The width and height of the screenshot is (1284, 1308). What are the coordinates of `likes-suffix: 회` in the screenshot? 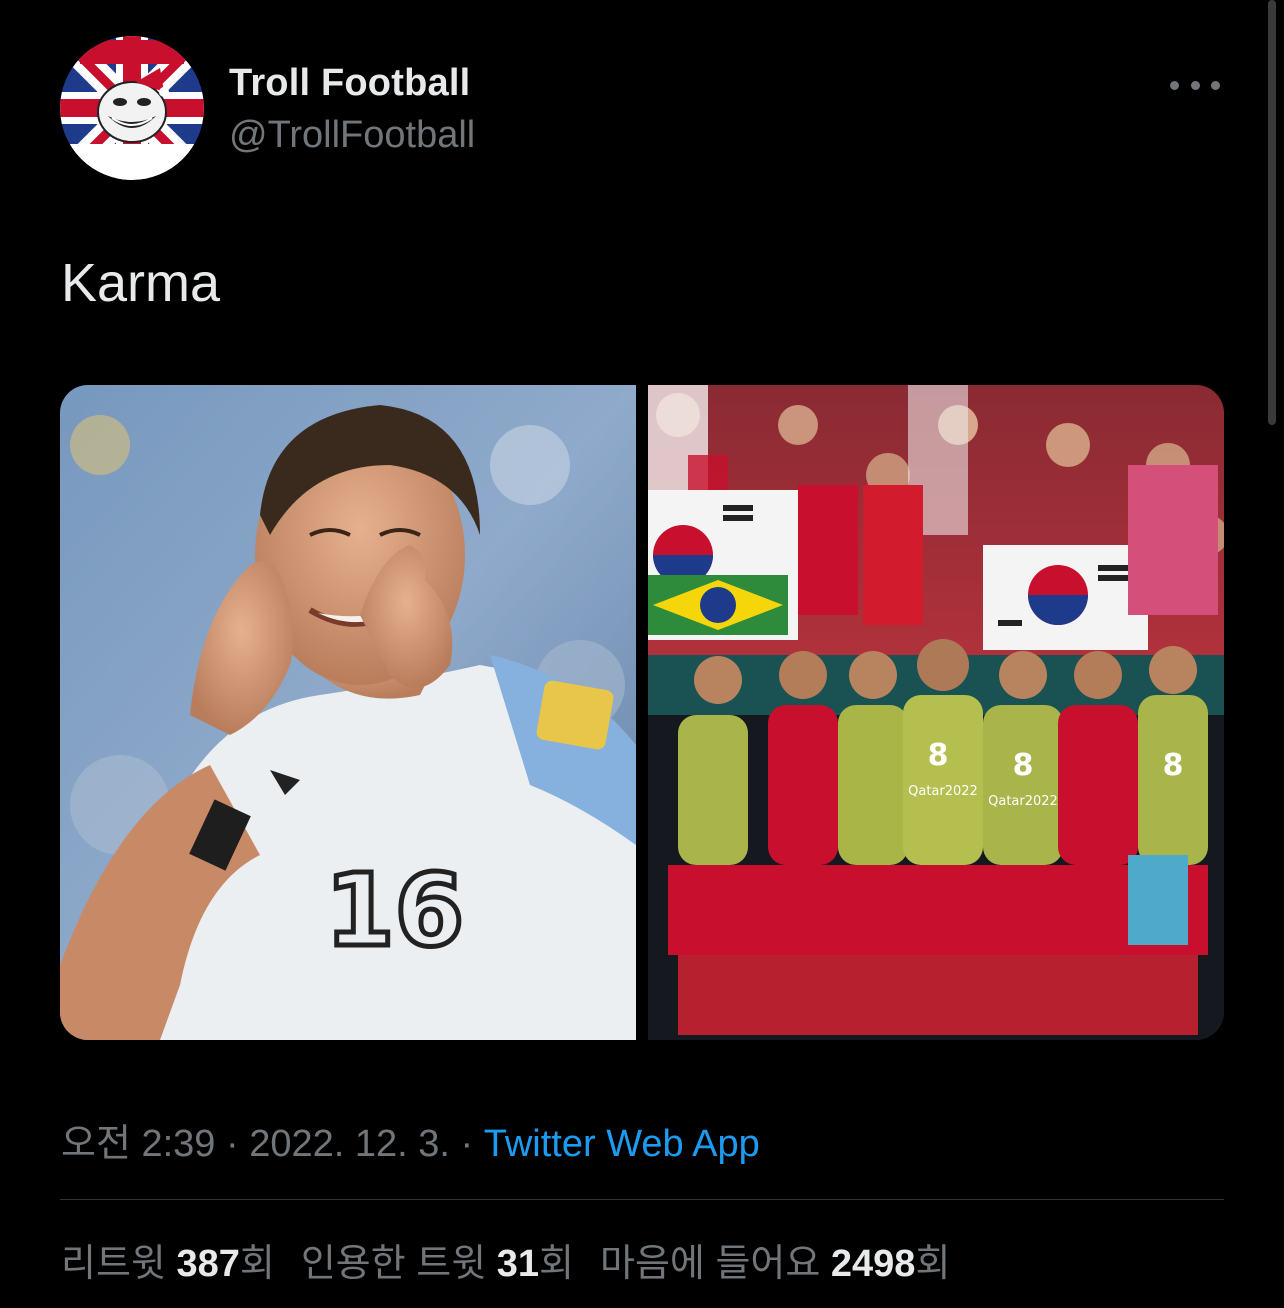 It's located at (933, 1264).